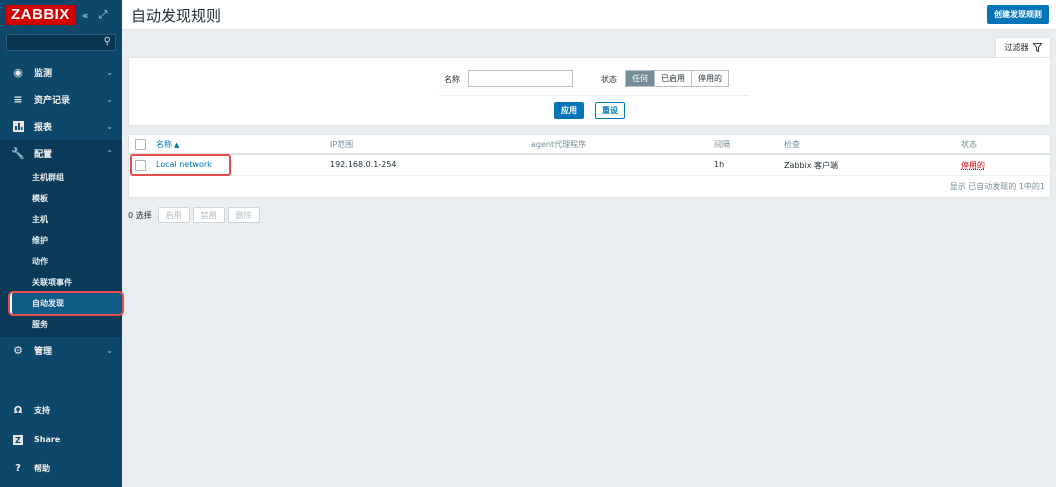 Image resolution: width=1056 pixels, height=487 pixels. What do you see at coordinates (589, 91) in the screenshot?
I see `filter-panel: 名称 状态 任何 已启用 停用的 应用 重设` at bounding box center [589, 91].